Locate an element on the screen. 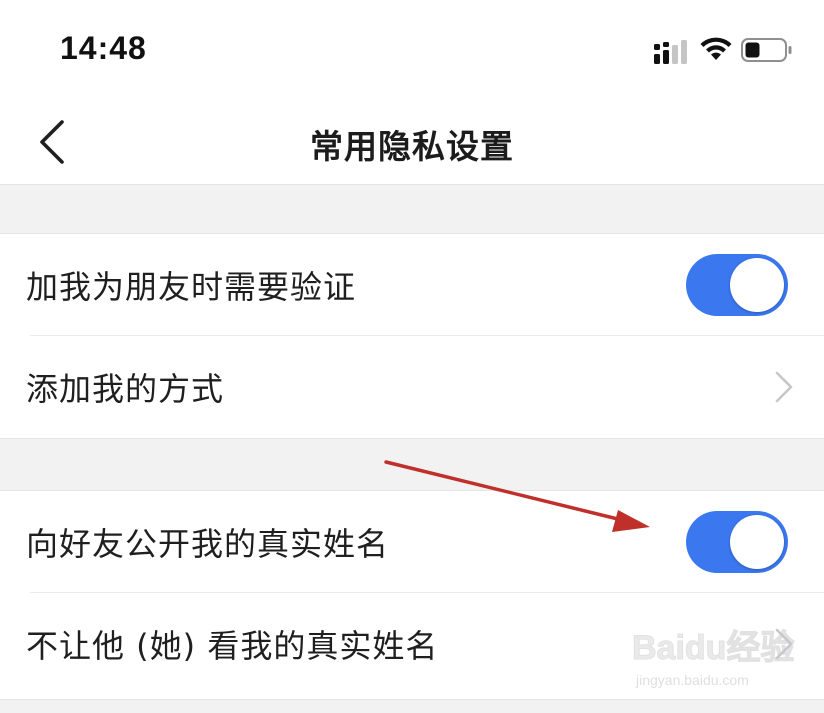  navigation-bar: 常用隐私设置 is located at coordinates (412, 142).